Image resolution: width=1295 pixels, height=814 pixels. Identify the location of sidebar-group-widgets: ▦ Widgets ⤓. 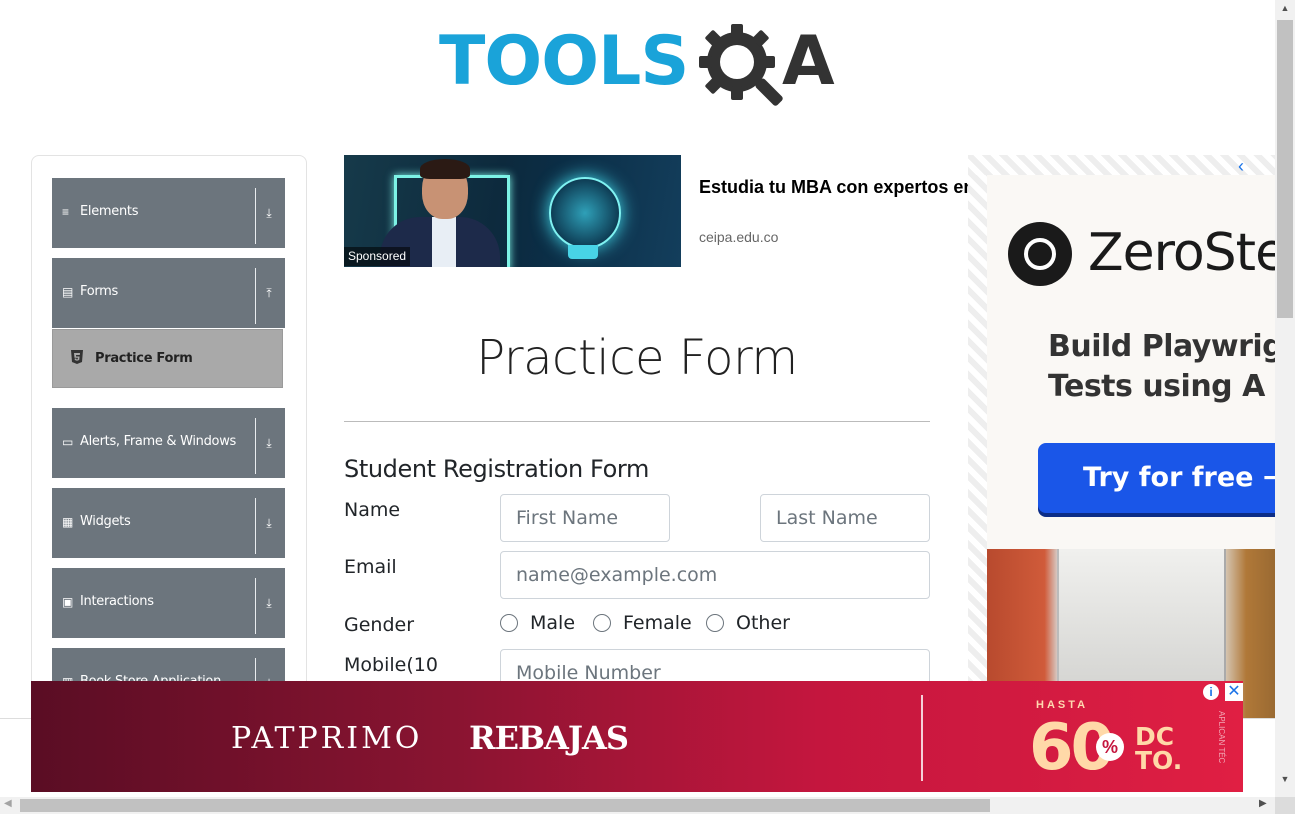
(168, 523).